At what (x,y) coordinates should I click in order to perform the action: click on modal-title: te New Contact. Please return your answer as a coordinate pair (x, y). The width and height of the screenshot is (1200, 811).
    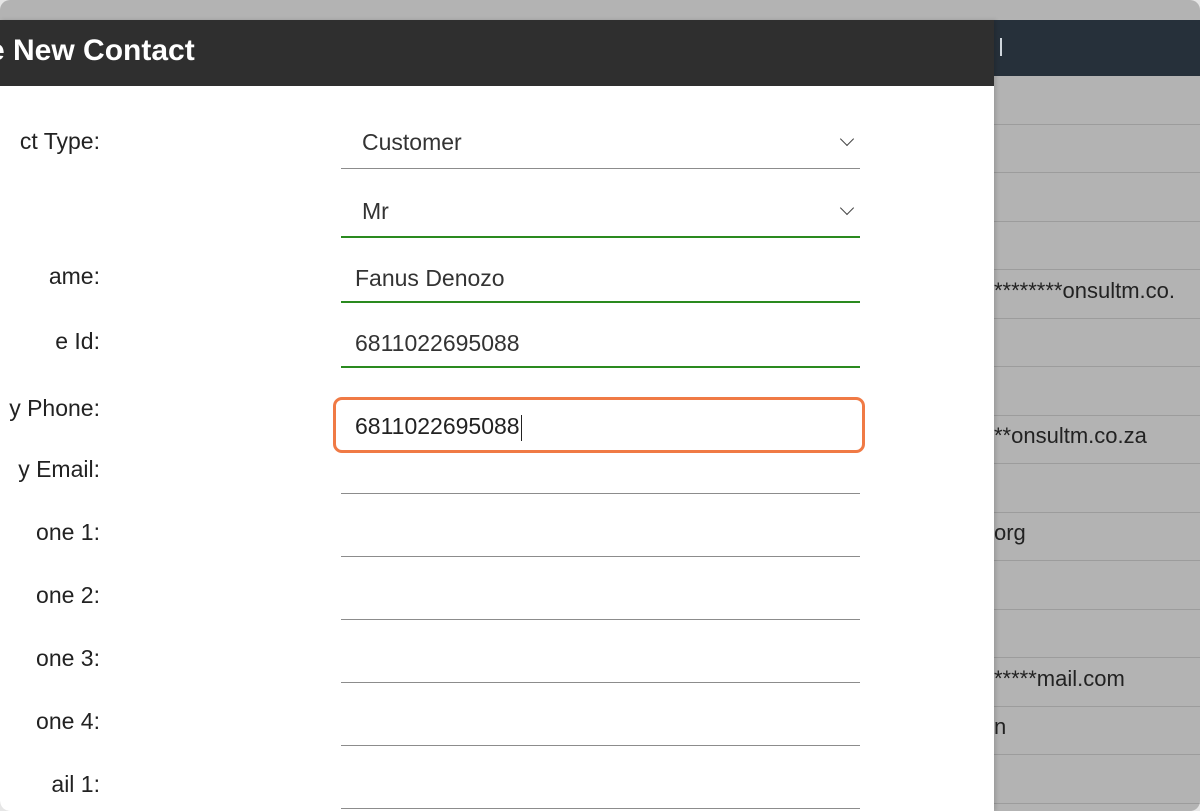
    Looking at the image, I should click on (97, 50).